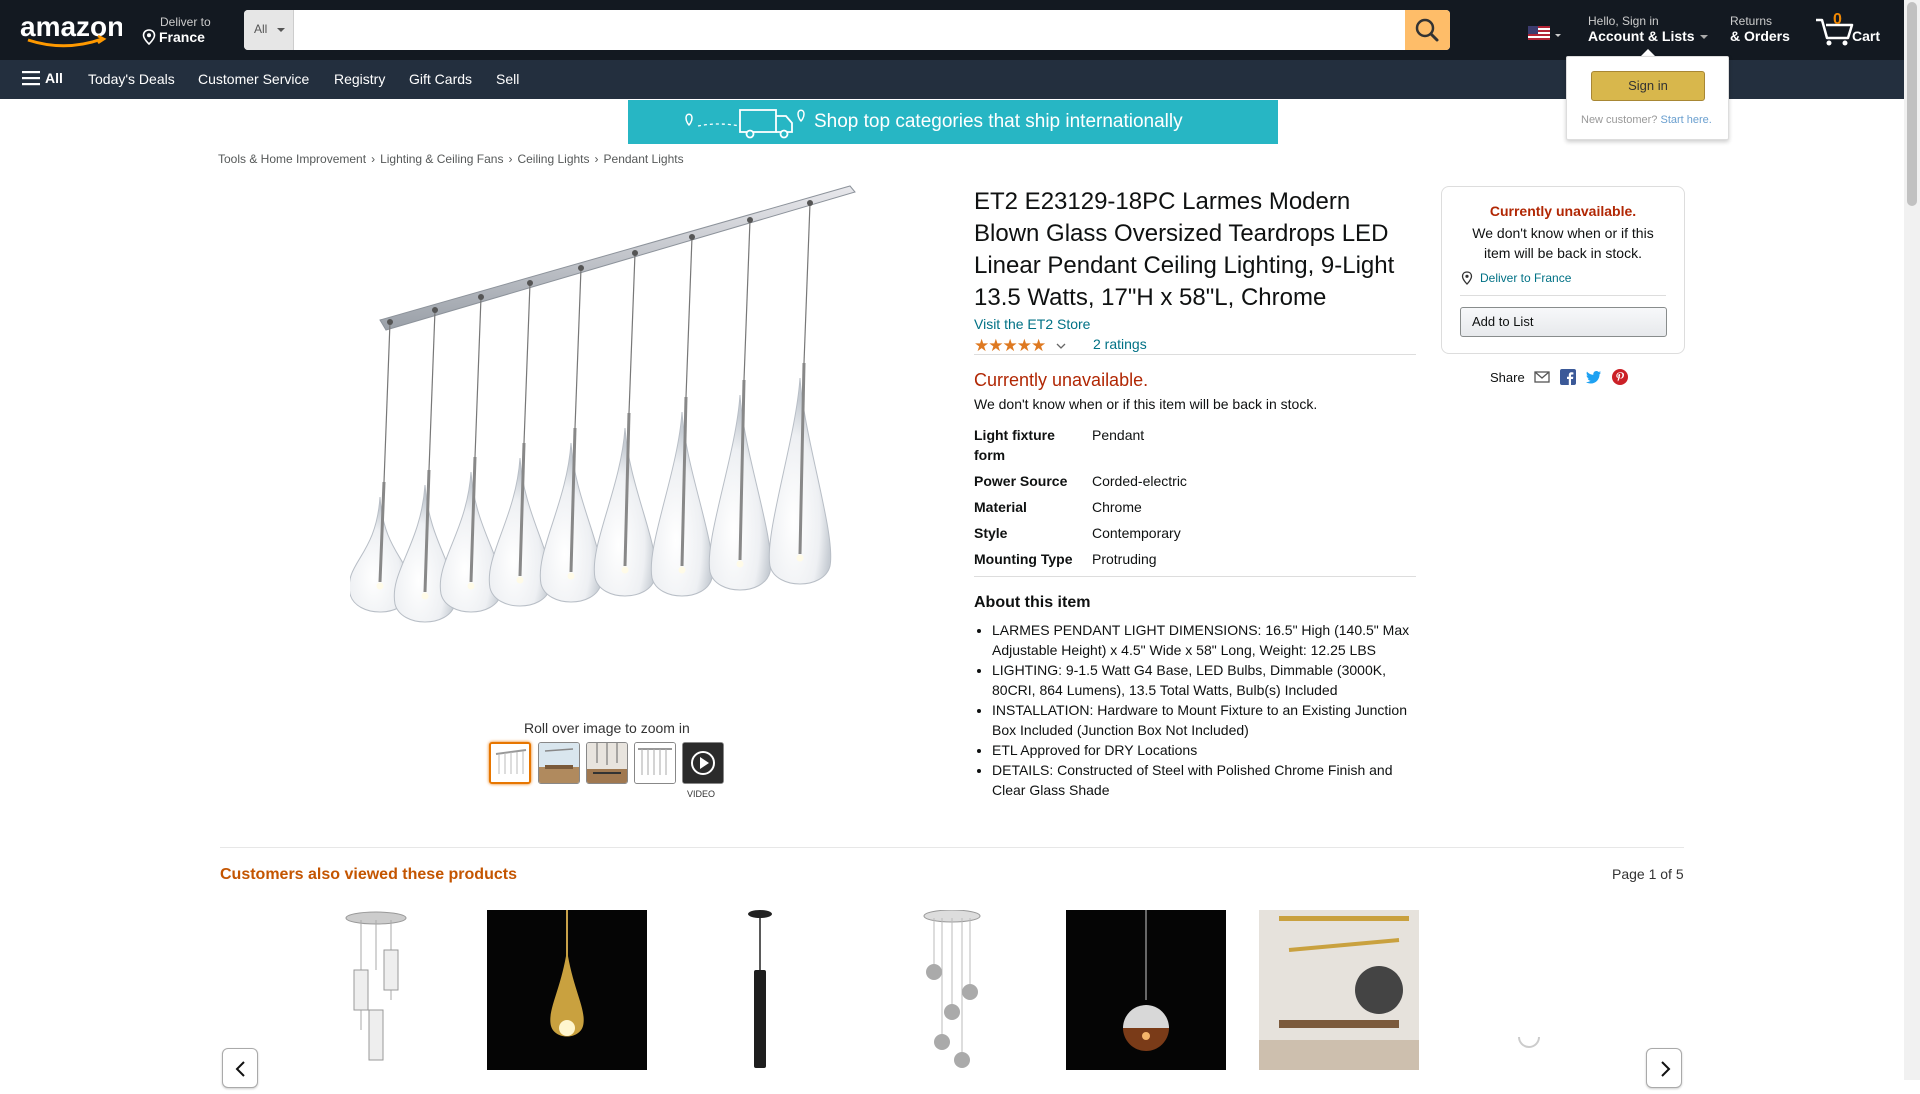 The width and height of the screenshot is (1920, 1094). What do you see at coordinates (1000, 507) in the screenshot?
I see `spec-label: Material` at bounding box center [1000, 507].